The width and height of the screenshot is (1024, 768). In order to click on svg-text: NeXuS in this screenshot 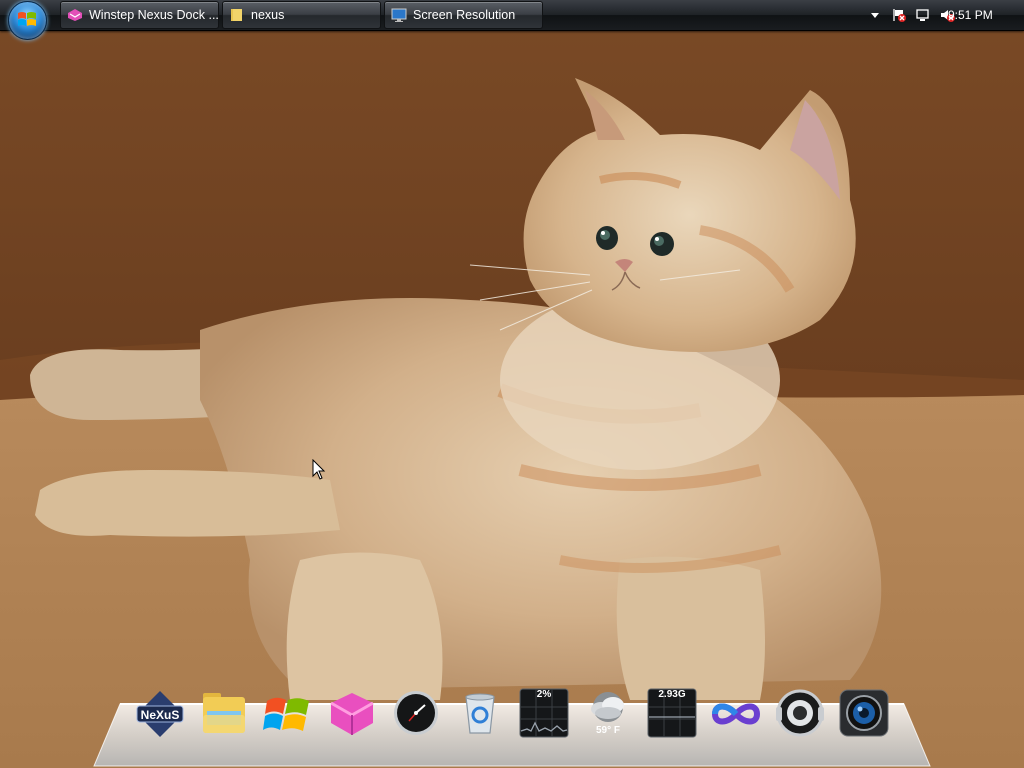, I will do `click(160, 715)`.